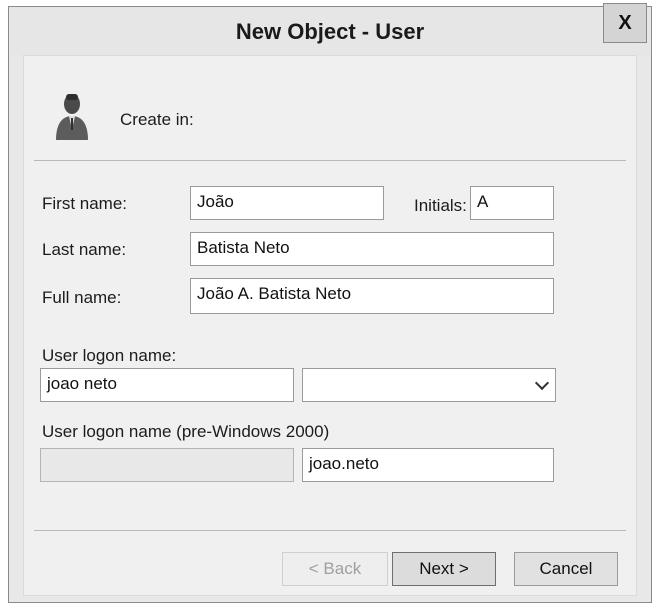 Image resolution: width=657 pixels, height=608 pixels. Describe the element at coordinates (84, 249) in the screenshot. I see `last-name-label: Last name:` at that location.